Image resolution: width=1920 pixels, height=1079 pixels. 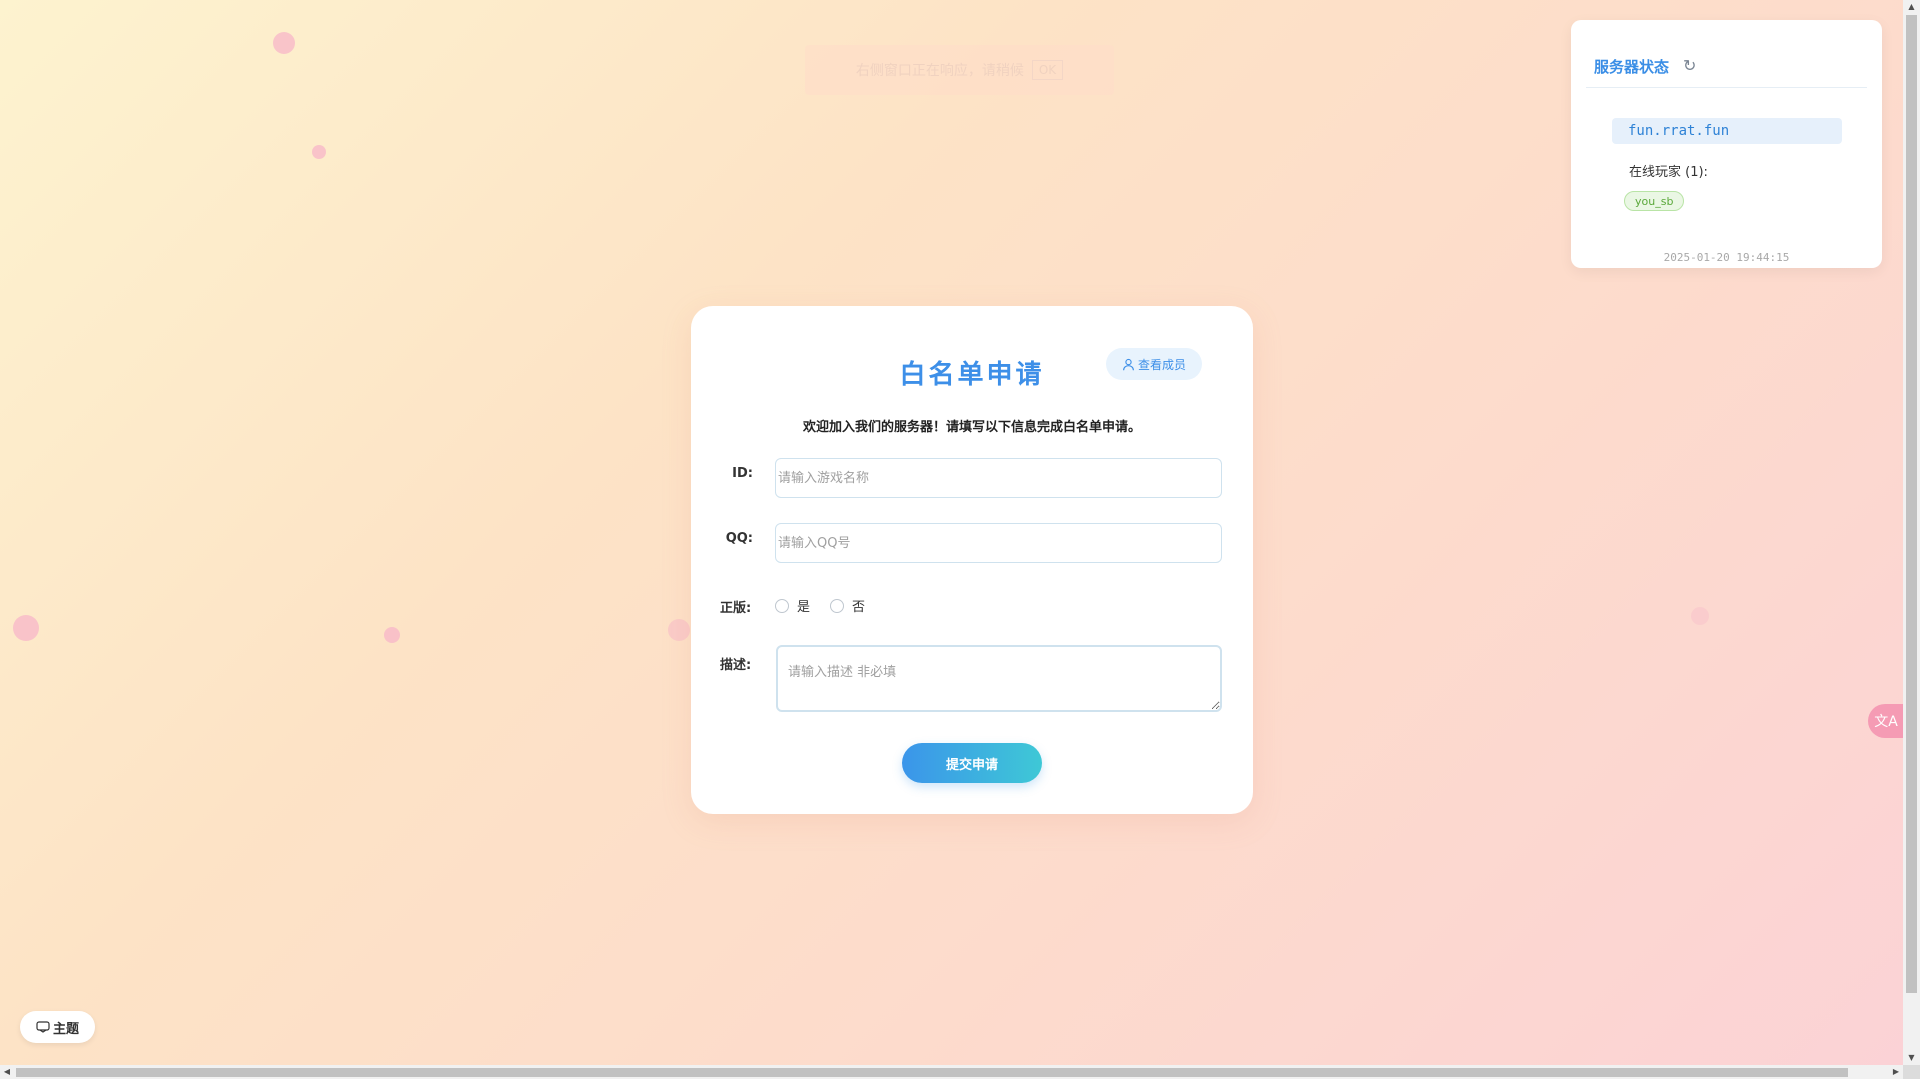 I want to click on translate-button: 文A, so click(x=1886, y=721).